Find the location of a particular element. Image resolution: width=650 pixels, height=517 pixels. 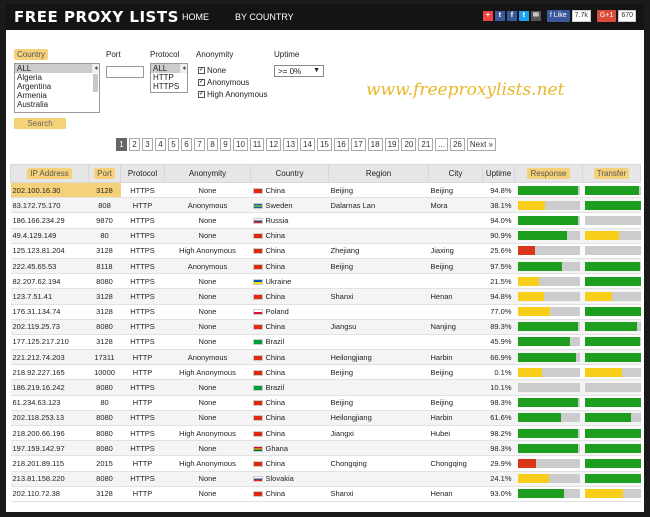

site-logo: FREE PROXY LISTS is located at coordinates (96, 17).